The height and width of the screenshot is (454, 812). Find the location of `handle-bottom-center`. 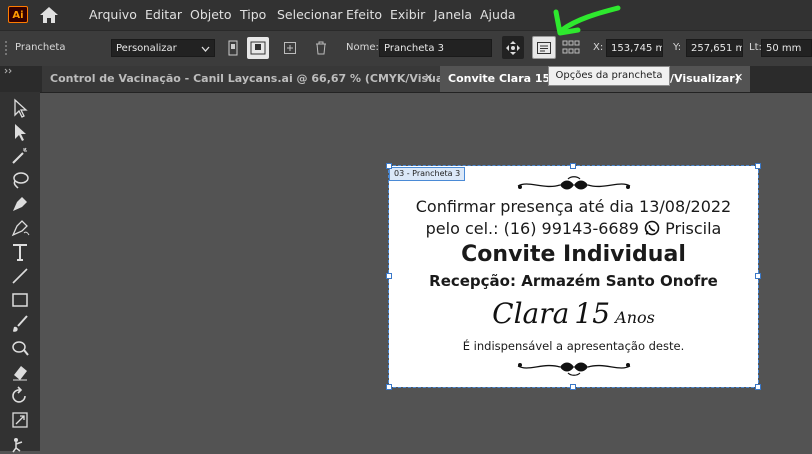

handle-bottom-center is located at coordinates (573, 387).